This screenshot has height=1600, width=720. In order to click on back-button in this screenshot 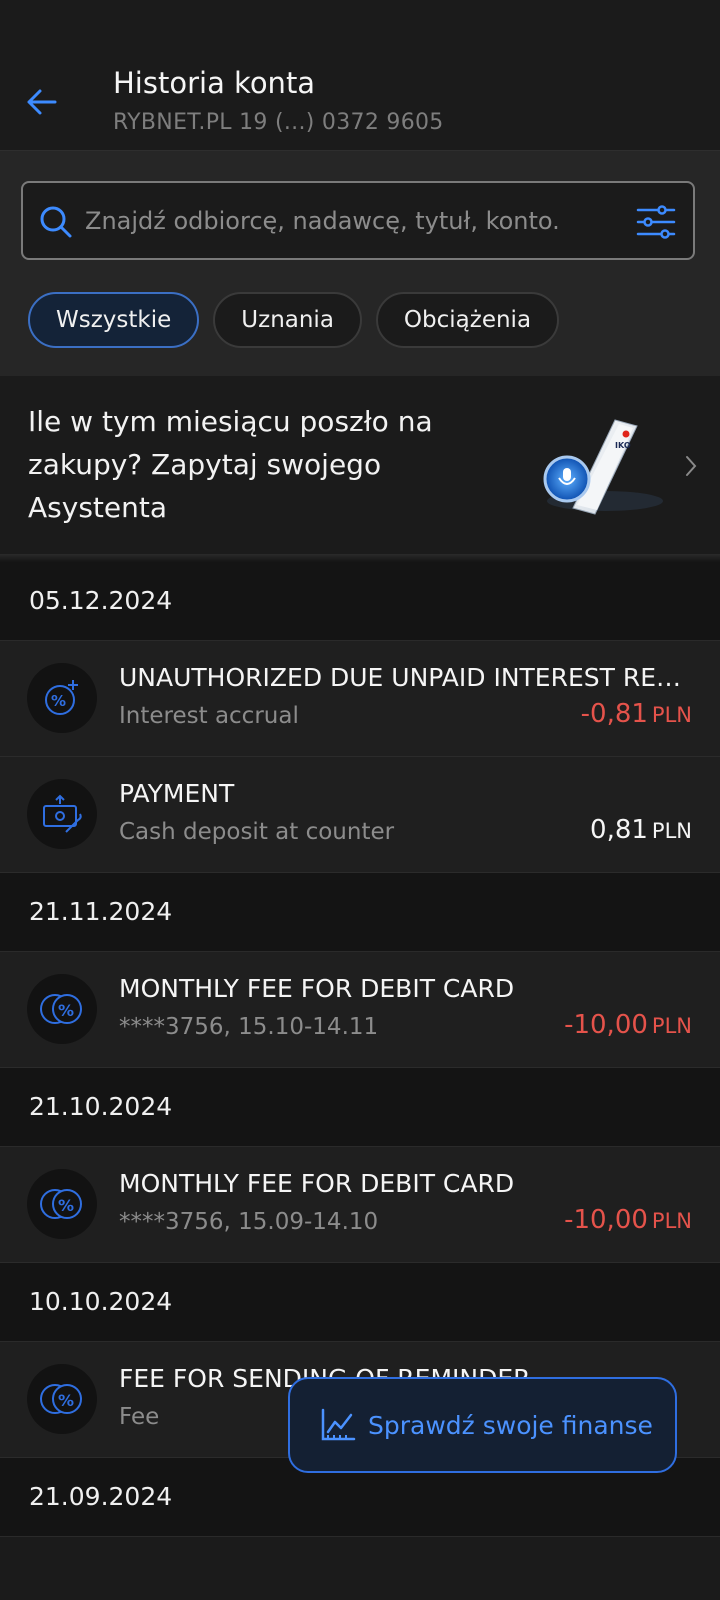, I will do `click(42, 102)`.